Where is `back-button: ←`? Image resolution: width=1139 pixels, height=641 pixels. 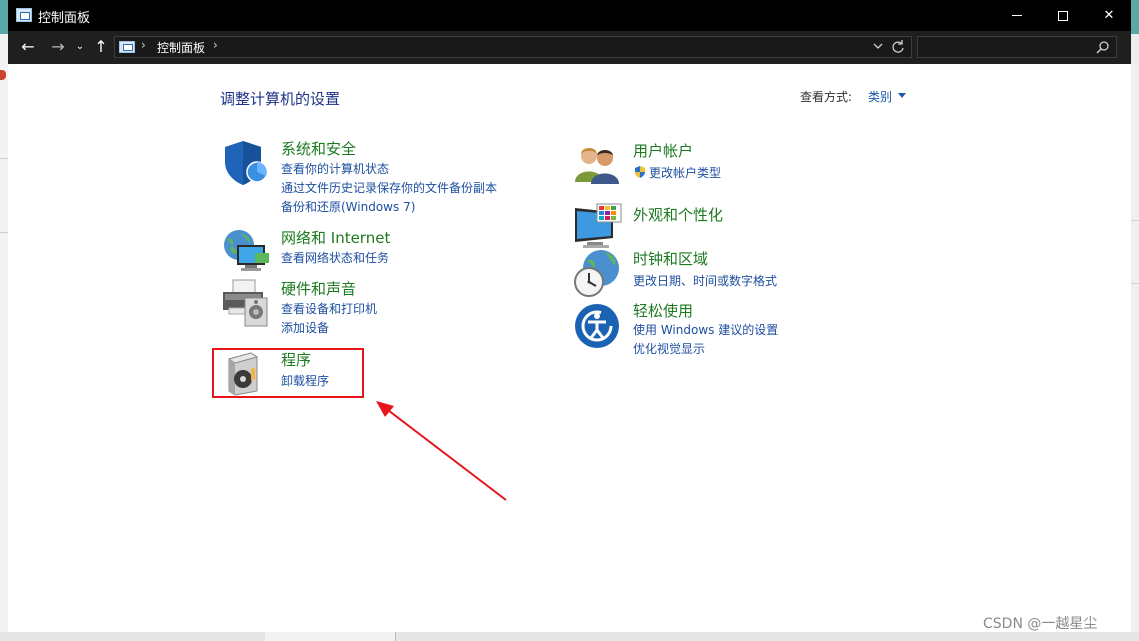
back-button: ← is located at coordinates (28, 47).